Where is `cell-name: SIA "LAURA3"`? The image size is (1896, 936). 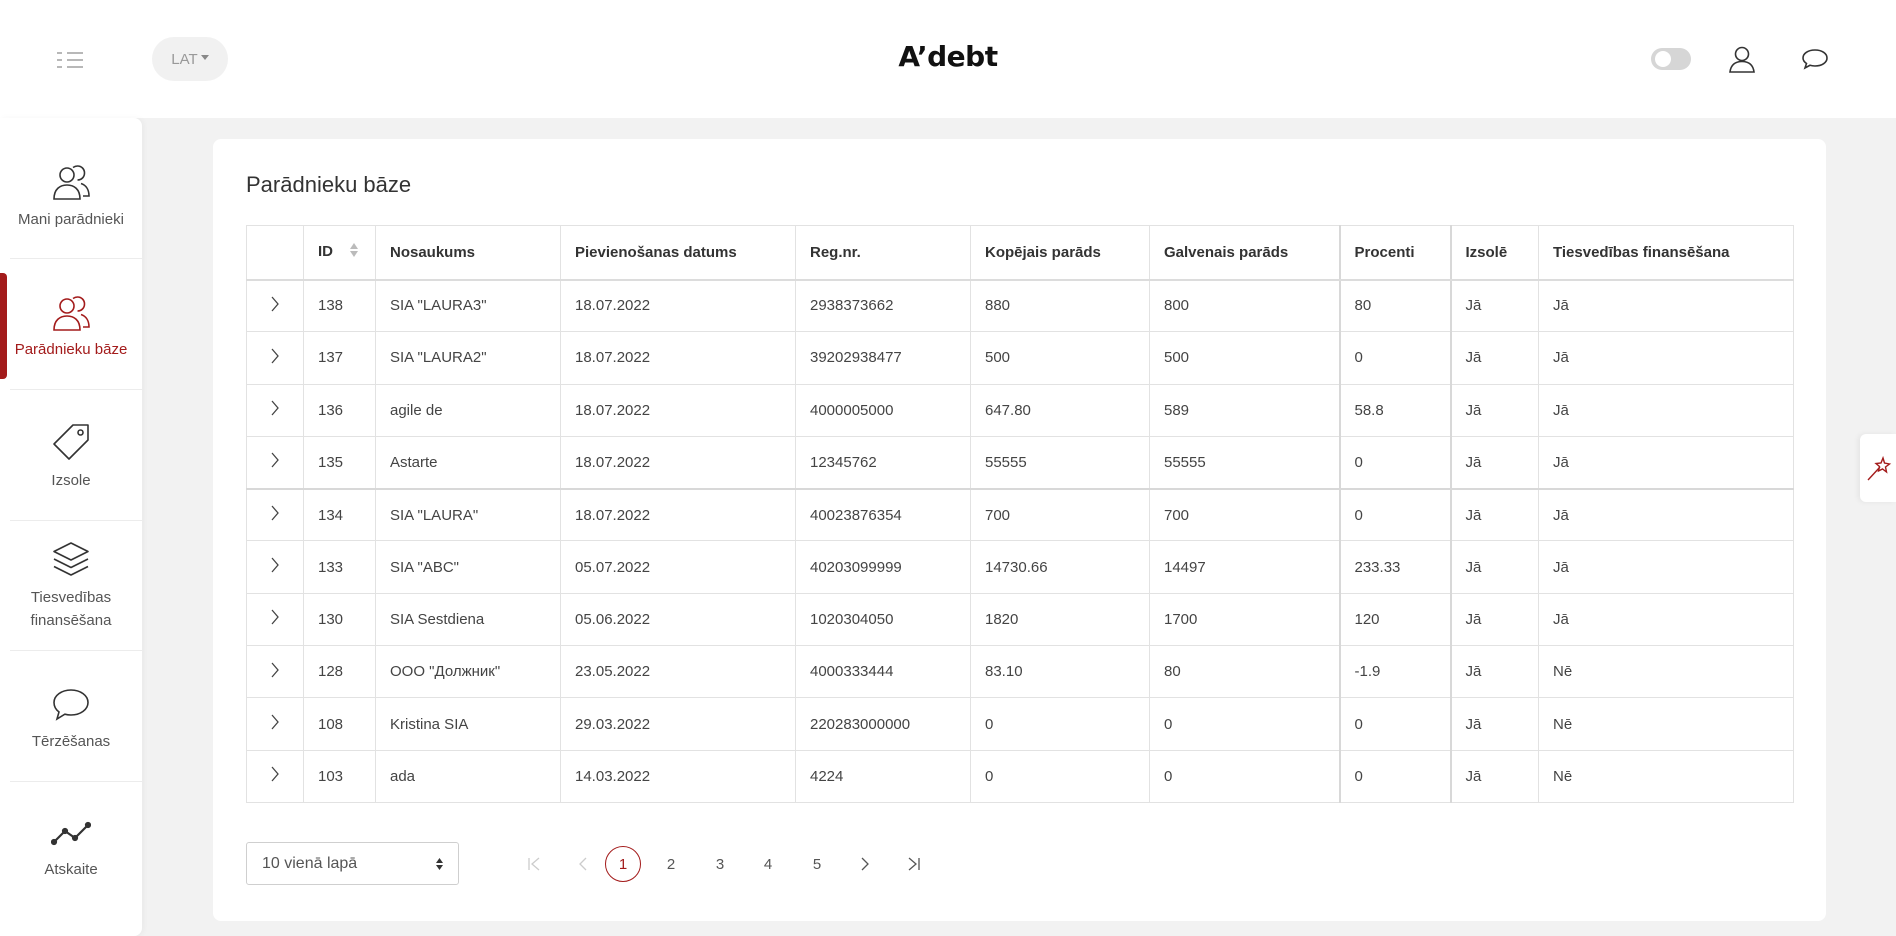 cell-name: SIA "LAURA3" is located at coordinates (468, 305).